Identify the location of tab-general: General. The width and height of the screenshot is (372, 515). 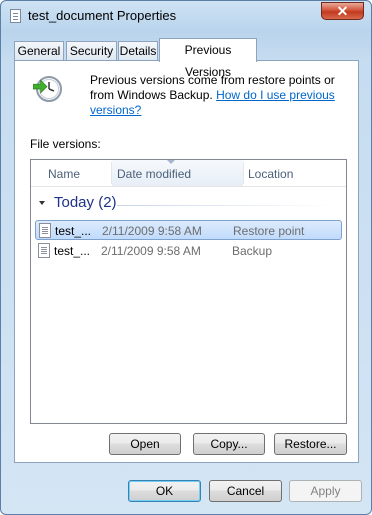
(39, 51).